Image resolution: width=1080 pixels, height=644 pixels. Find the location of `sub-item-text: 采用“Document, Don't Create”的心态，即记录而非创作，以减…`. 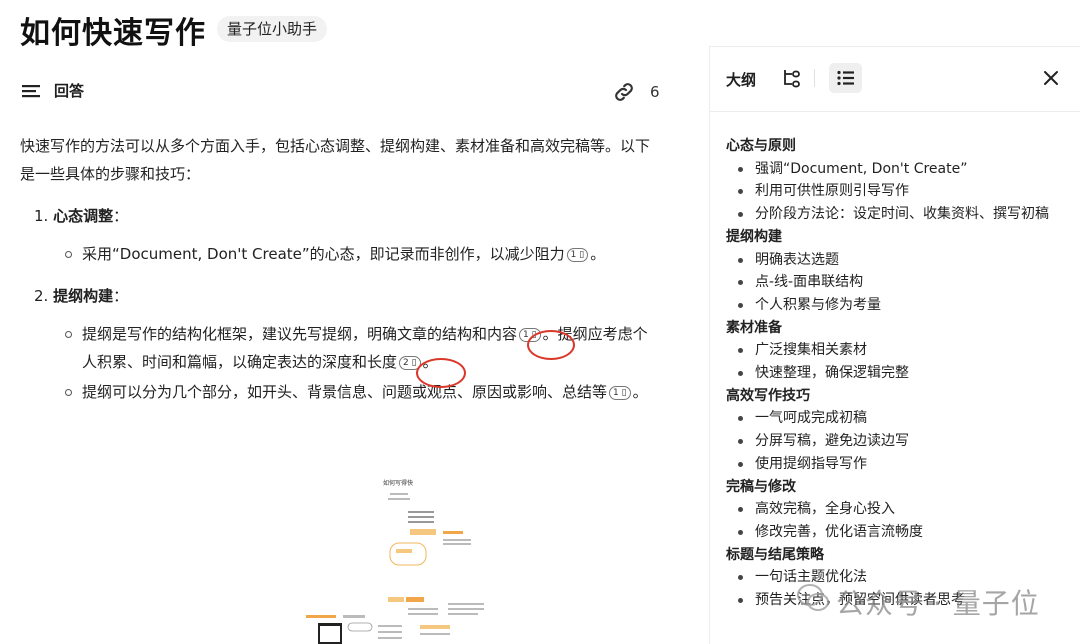

sub-item-text: 采用“Document, Don't Create”的心态，即记录而非创作，以减… is located at coordinates (323, 254).